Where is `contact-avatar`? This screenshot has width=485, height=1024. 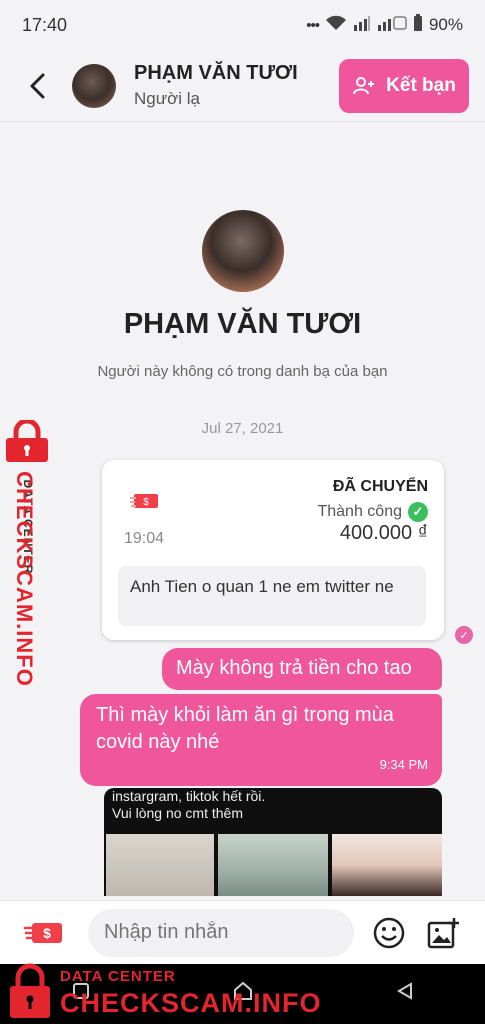 contact-avatar is located at coordinates (94, 85).